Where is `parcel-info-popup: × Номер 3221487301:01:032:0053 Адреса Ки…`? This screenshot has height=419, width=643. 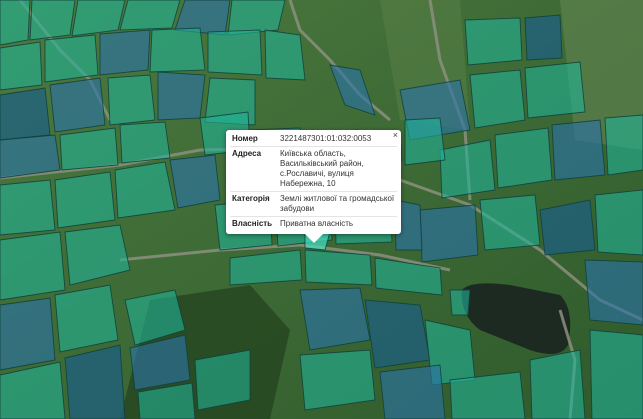 parcel-info-popup: × Номер 3221487301:01:032:0053 Адреса Ки… is located at coordinates (313, 186).